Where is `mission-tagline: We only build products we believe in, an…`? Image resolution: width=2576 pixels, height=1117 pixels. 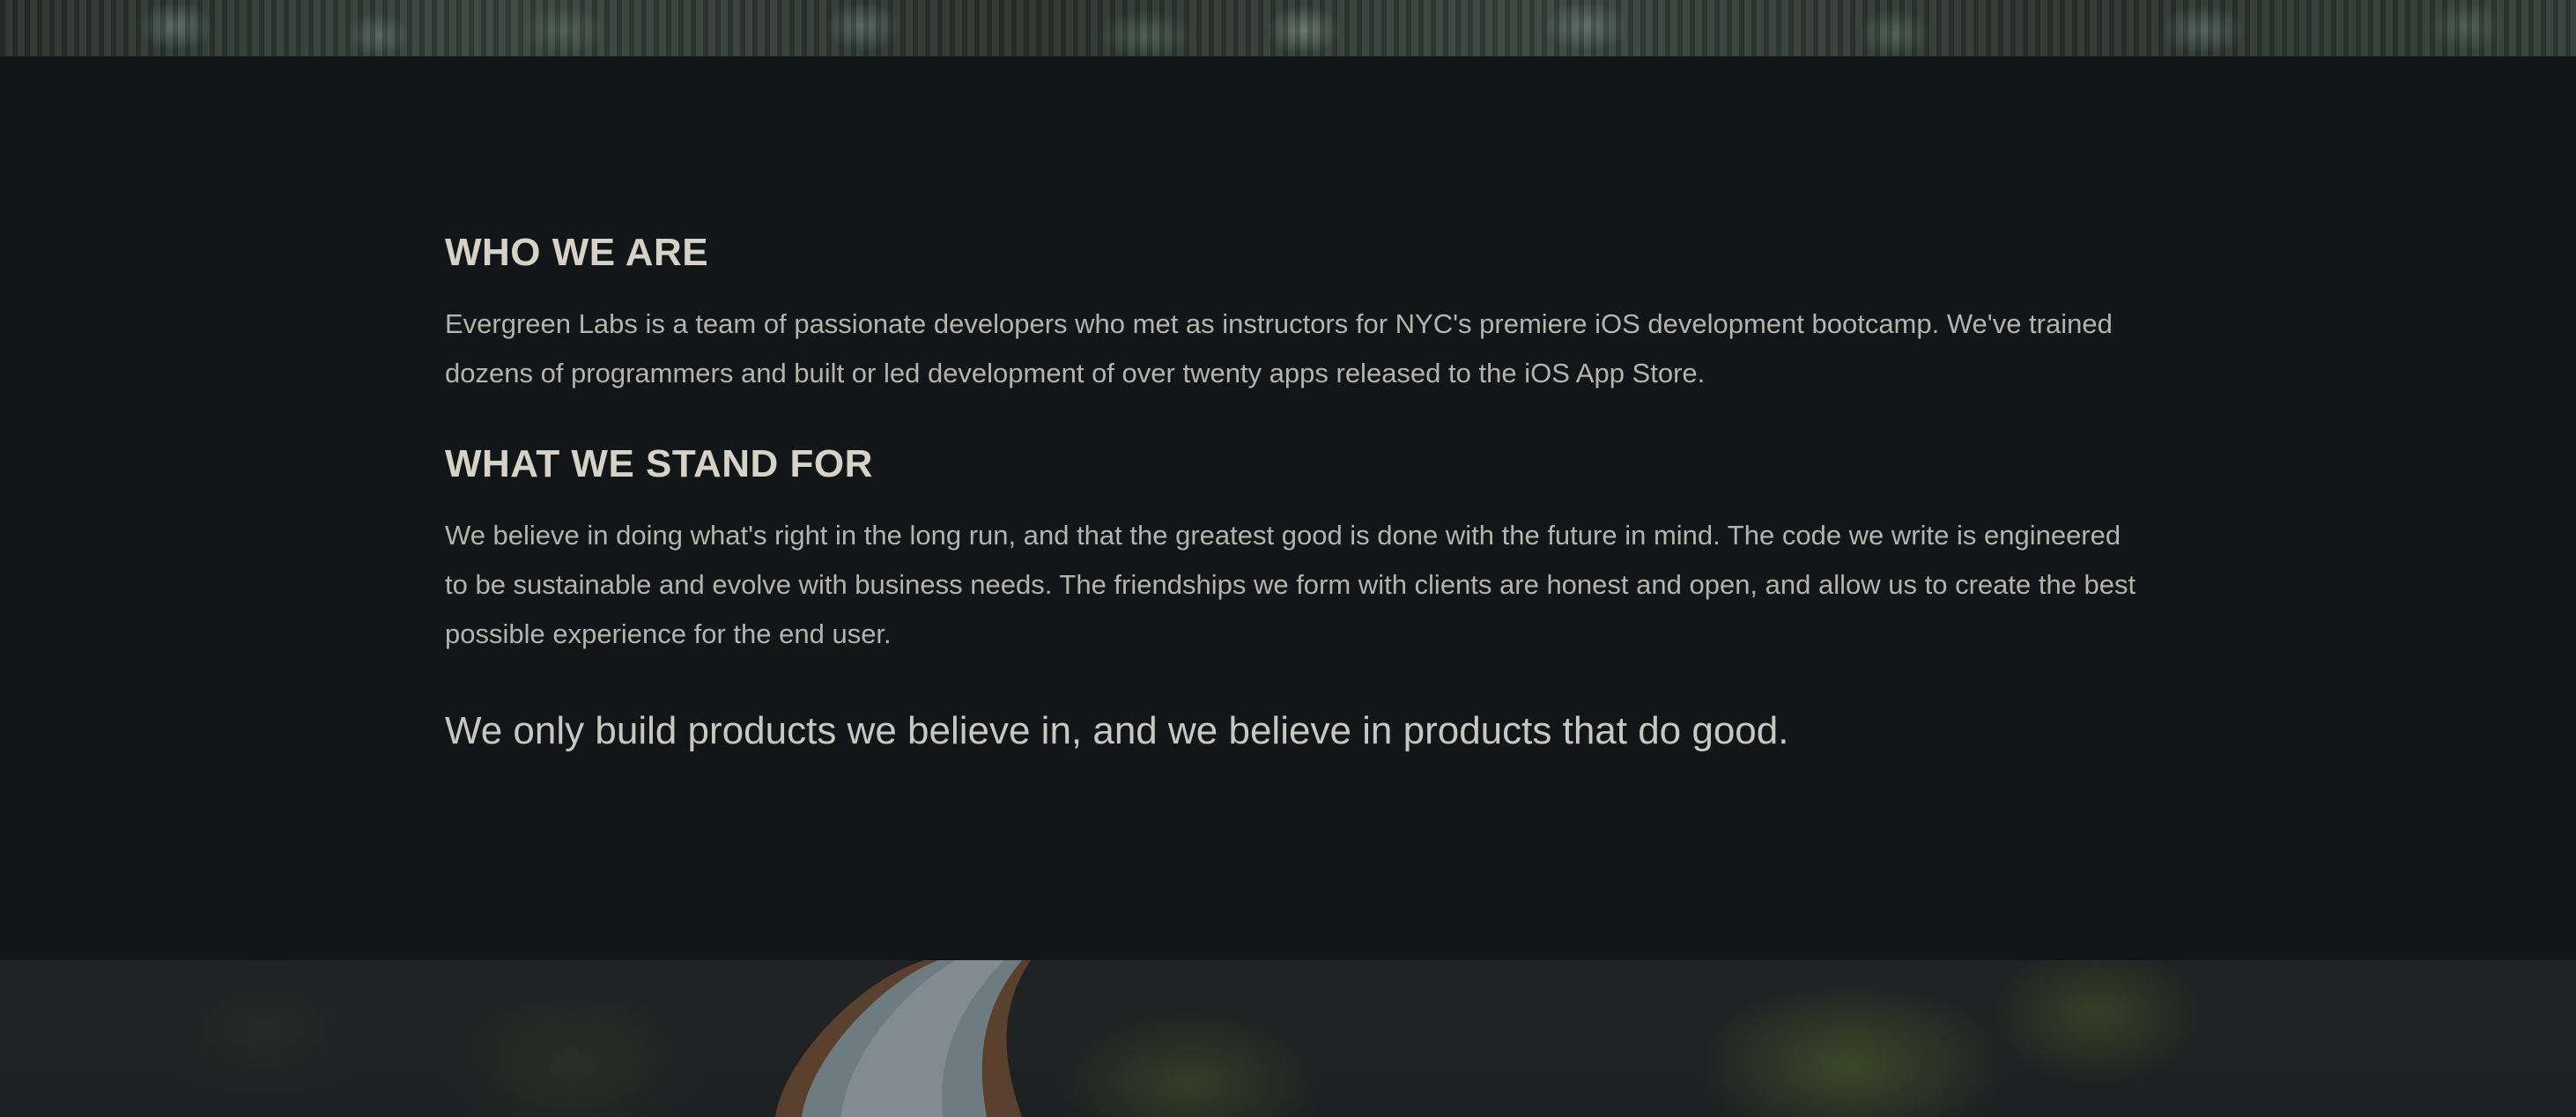 mission-tagline: We only build products we believe in, an… is located at coordinates (1117, 730).